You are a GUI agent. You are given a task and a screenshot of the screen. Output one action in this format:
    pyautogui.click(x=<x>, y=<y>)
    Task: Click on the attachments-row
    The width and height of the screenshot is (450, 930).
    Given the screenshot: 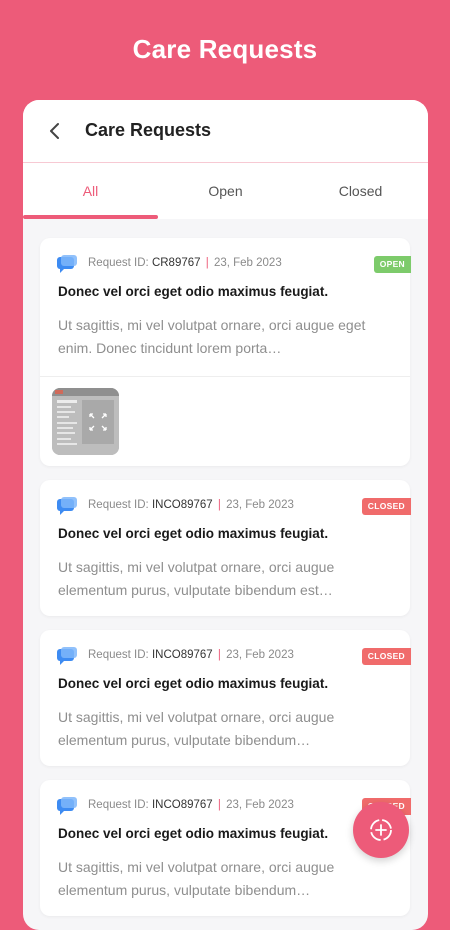 What is the action you would take?
    pyautogui.click(x=225, y=421)
    